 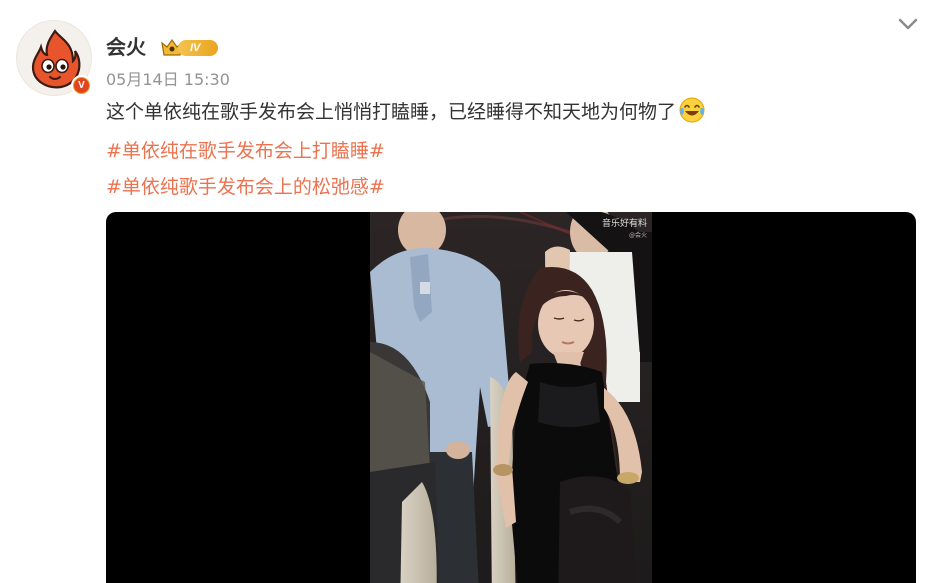 What do you see at coordinates (54, 58) in the screenshot?
I see `avatar: V` at bounding box center [54, 58].